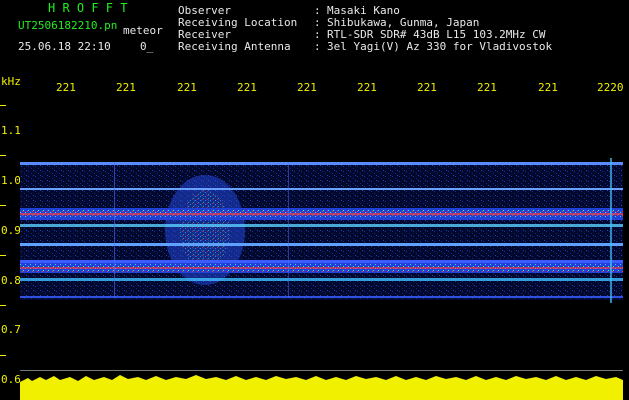  What do you see at coordinates (440, 46) in the screenshot?
I see `info-value-antenna: 3el Yagi(V) Az 330 for Vladivostok` at bounding box center [440, 46].